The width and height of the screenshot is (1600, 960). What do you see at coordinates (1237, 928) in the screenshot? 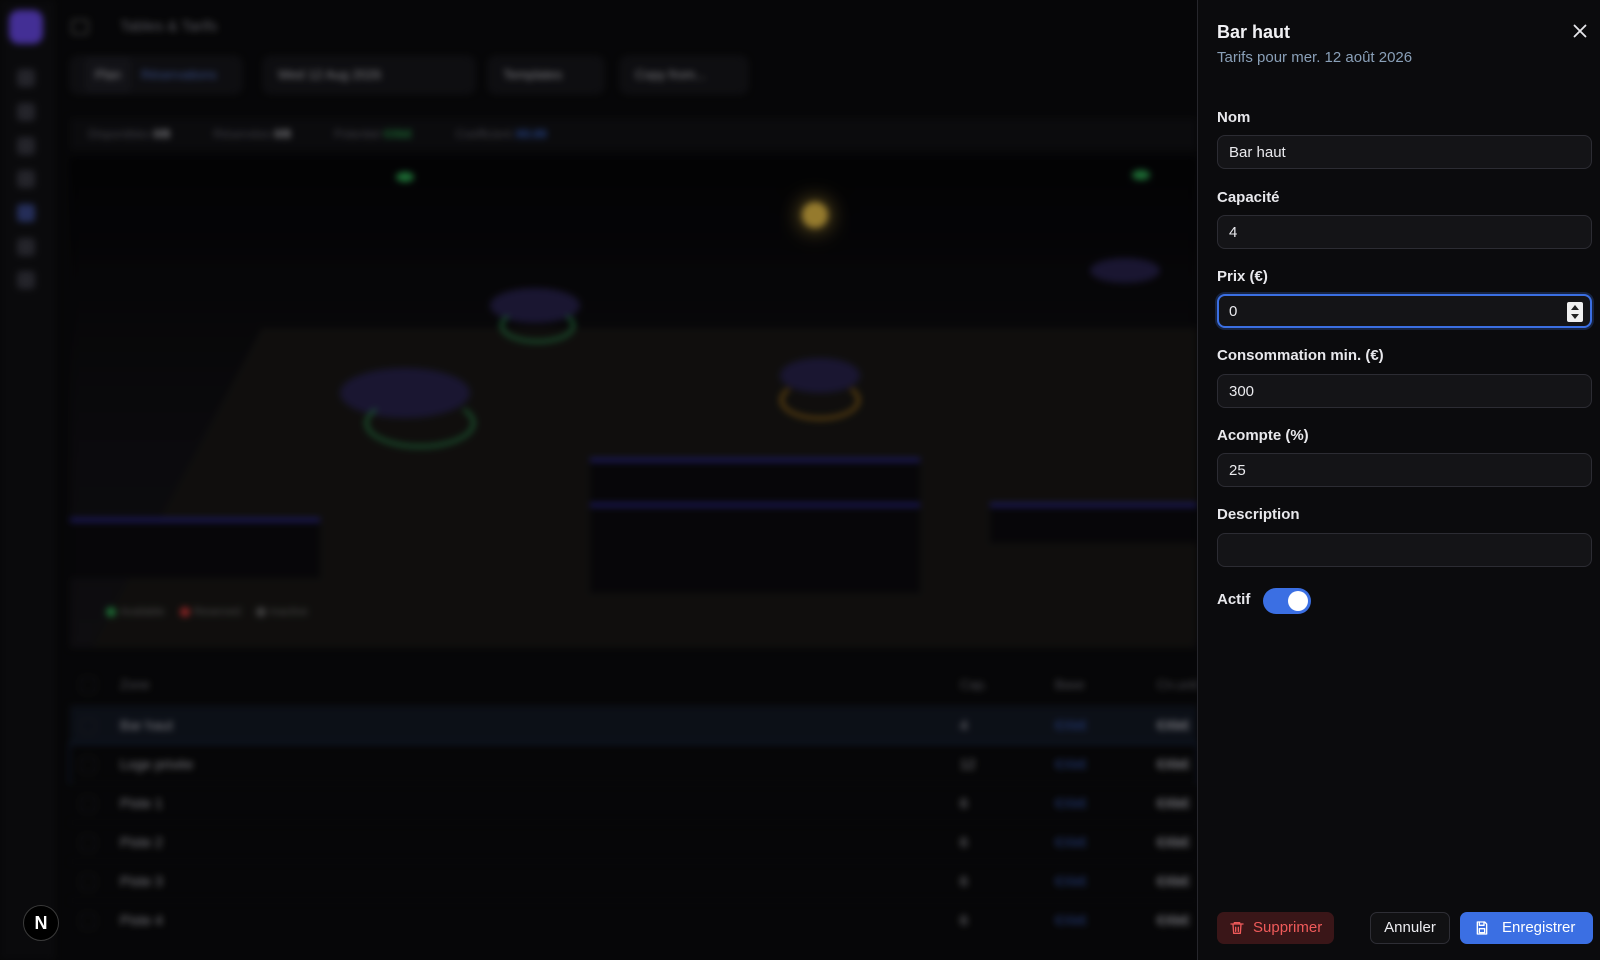
I see `trash-icon` at bounding box center [1237, 928].